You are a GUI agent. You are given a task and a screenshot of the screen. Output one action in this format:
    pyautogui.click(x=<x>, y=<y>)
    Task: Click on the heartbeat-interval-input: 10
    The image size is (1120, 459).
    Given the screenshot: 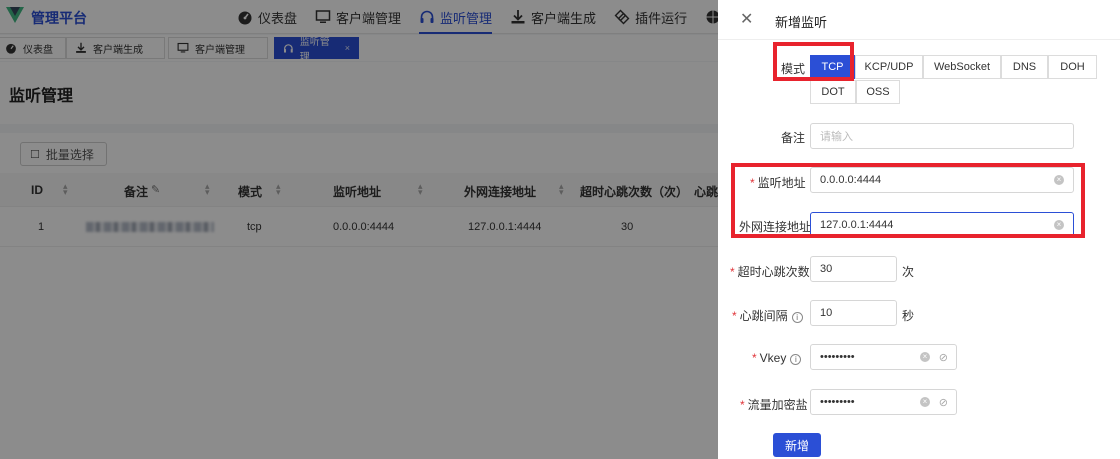 What is the action you would take?
    pyautogui.click(x=853, y=313)
    